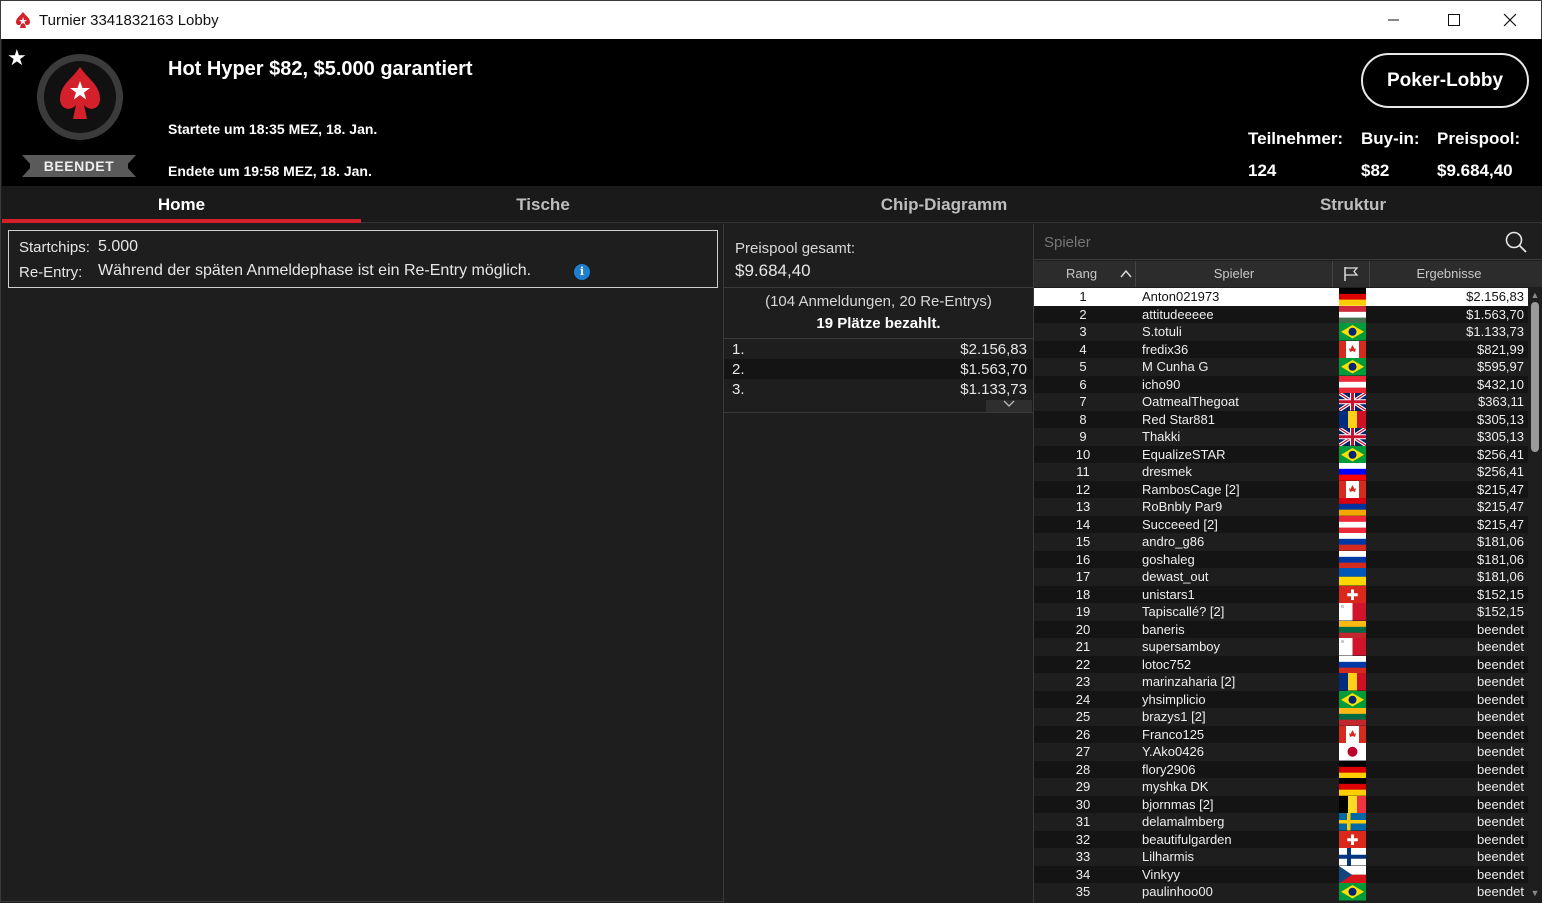 Image resolution: width=1542 pixels, height=903 pixels. What do you see at coordinates (1083, 821) in the screenshot?
I see `player-rank: 31` at bounding box center [1083, 821].